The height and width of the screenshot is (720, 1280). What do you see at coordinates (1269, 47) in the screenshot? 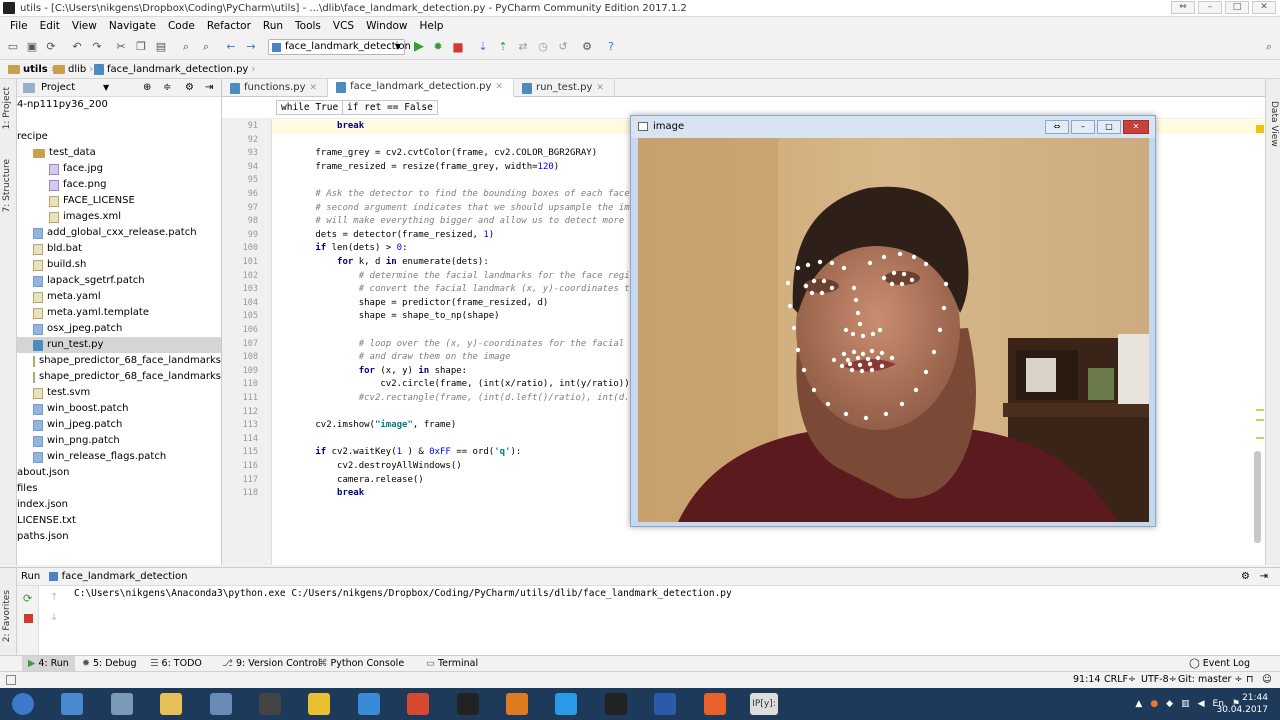
I see `search-everywhere-icon: ⌕` at bounding box center [1269, 47].